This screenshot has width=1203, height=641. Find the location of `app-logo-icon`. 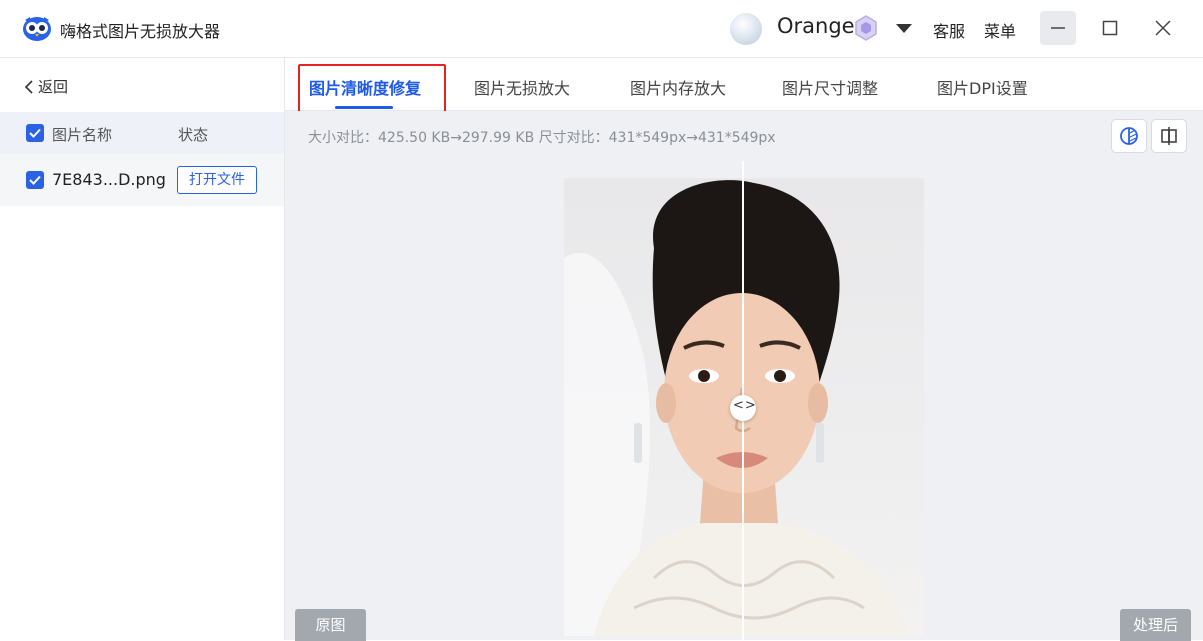

app-logo-icon is located at coordinates (37, 29).